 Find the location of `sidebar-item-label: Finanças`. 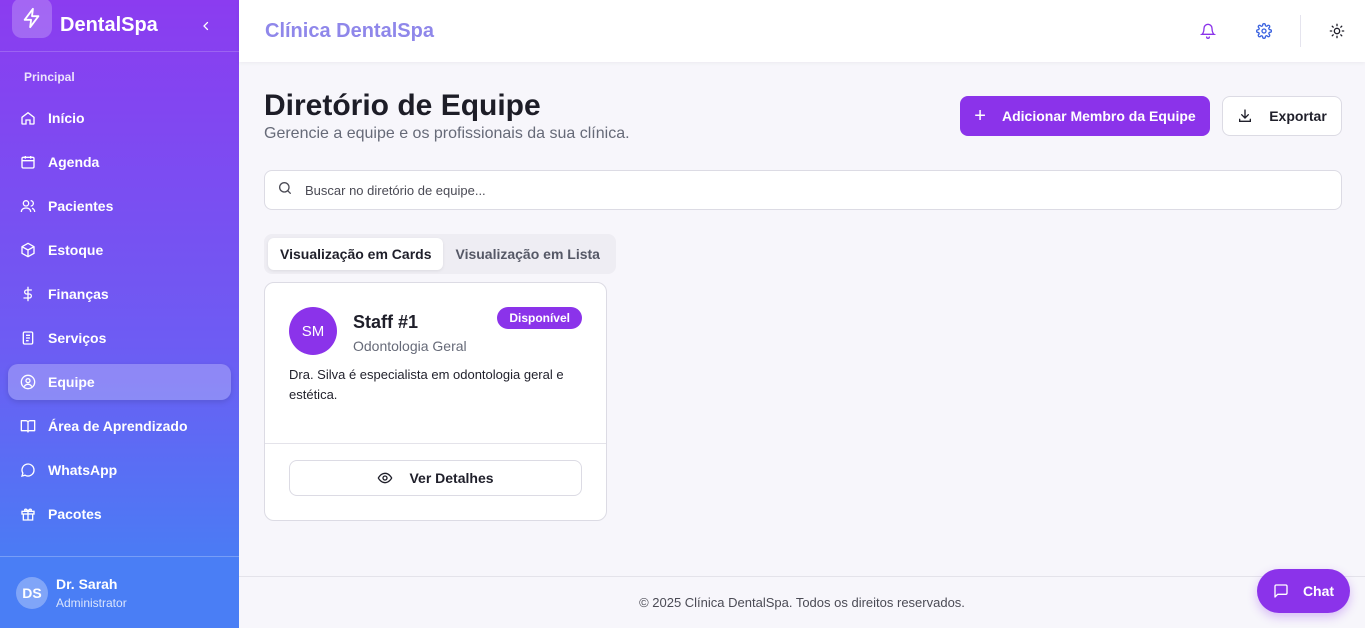

sidebar-item-label: Finanças is located at coordinates (78, 294).